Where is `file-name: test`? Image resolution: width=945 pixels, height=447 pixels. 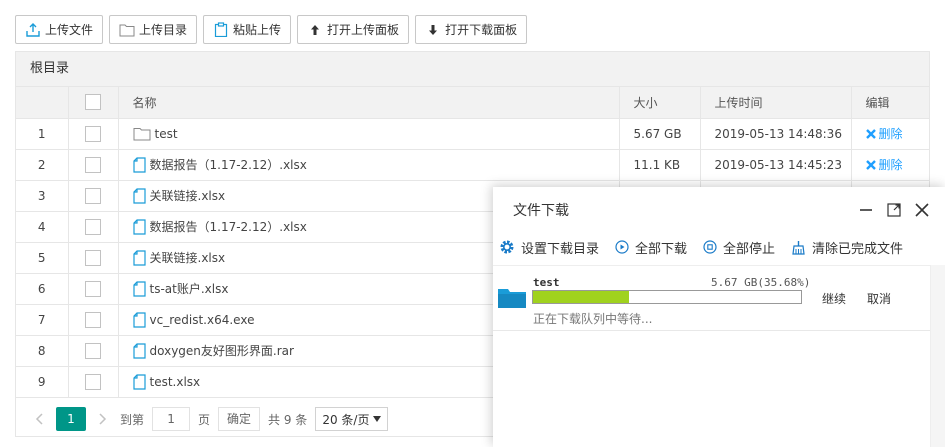 file-name: test is located at coordinates (166, 134).